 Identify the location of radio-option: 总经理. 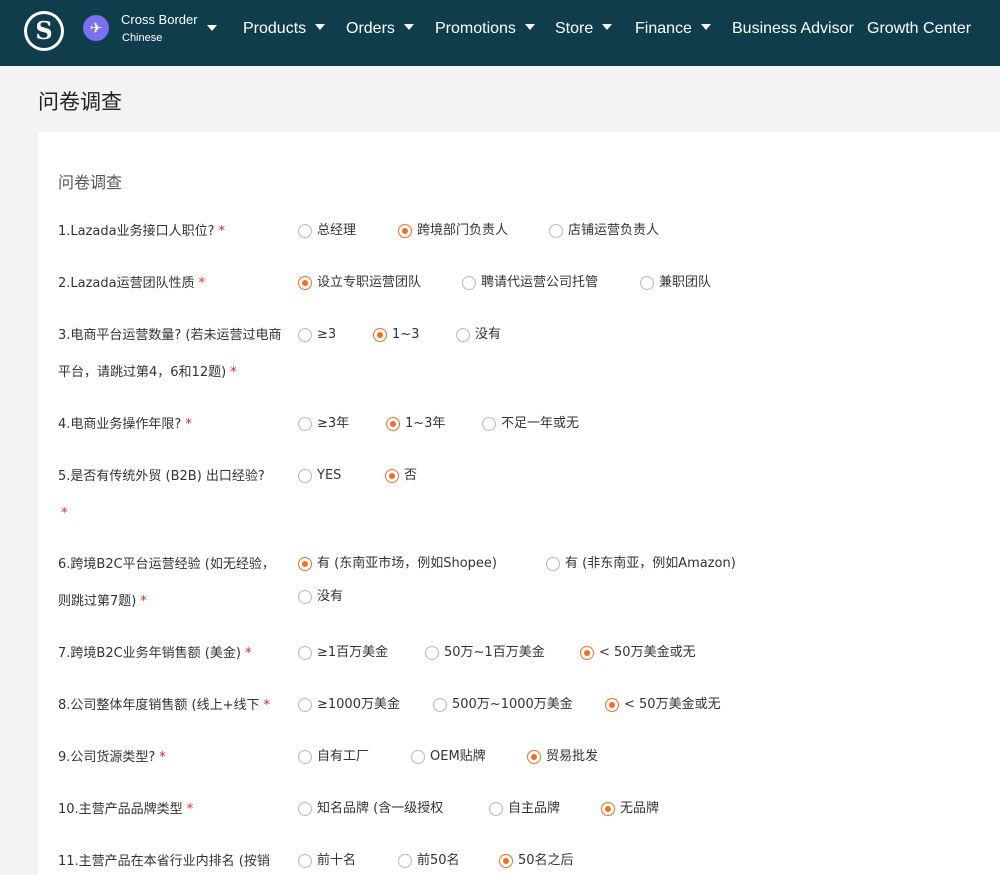
(327, 231).